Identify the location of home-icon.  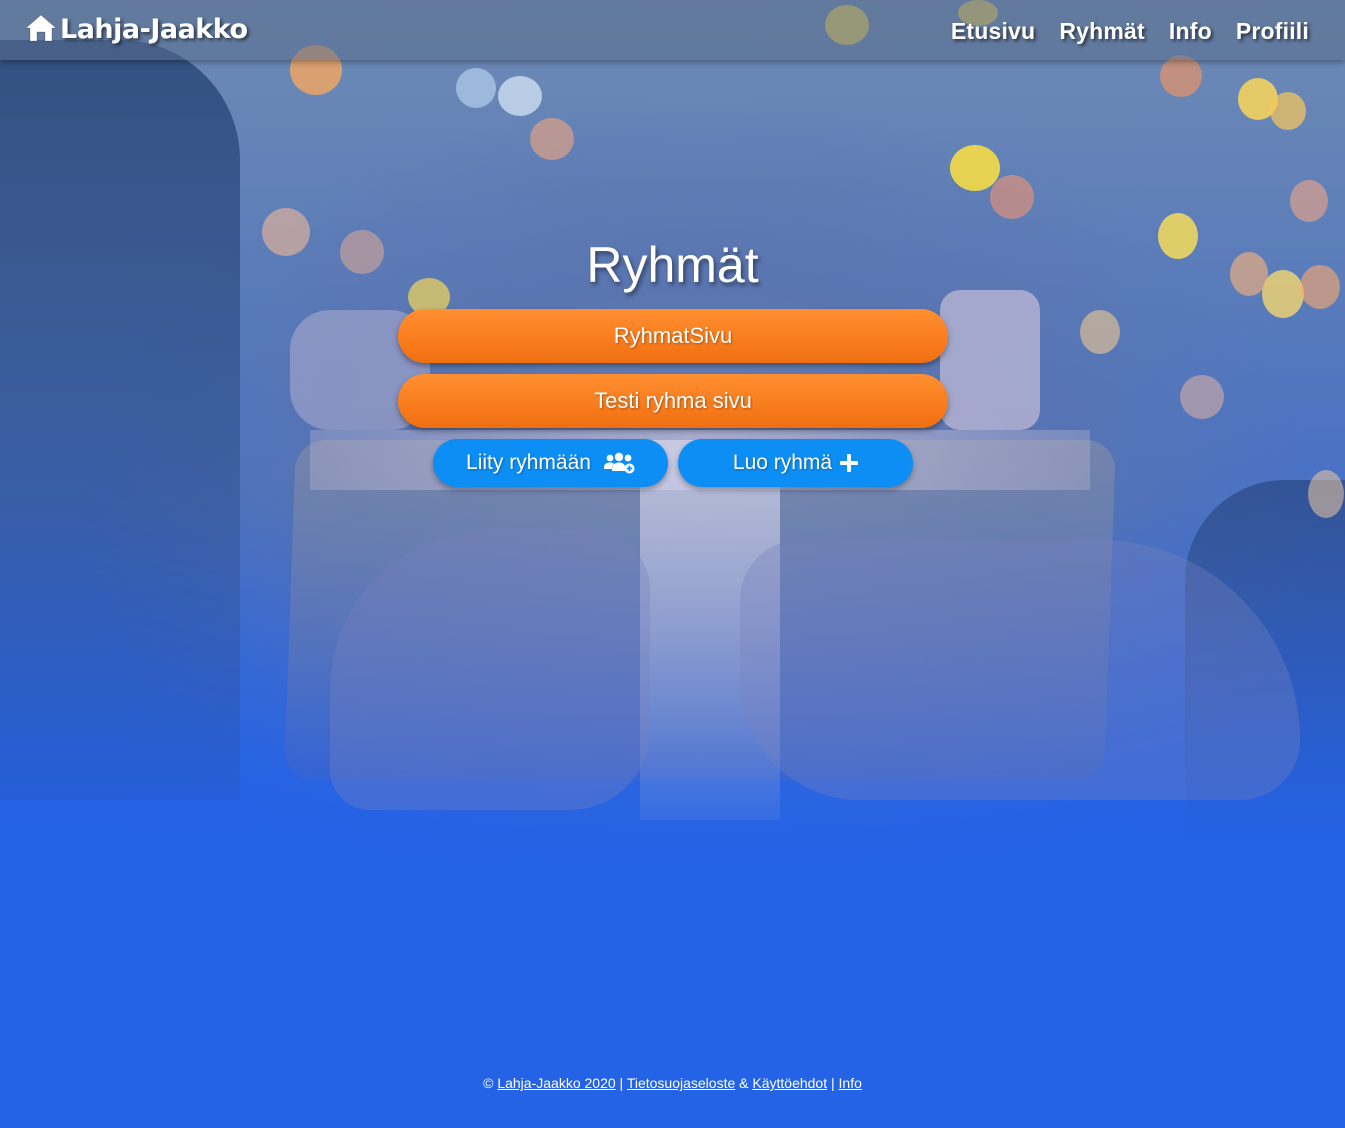
(41, 30).